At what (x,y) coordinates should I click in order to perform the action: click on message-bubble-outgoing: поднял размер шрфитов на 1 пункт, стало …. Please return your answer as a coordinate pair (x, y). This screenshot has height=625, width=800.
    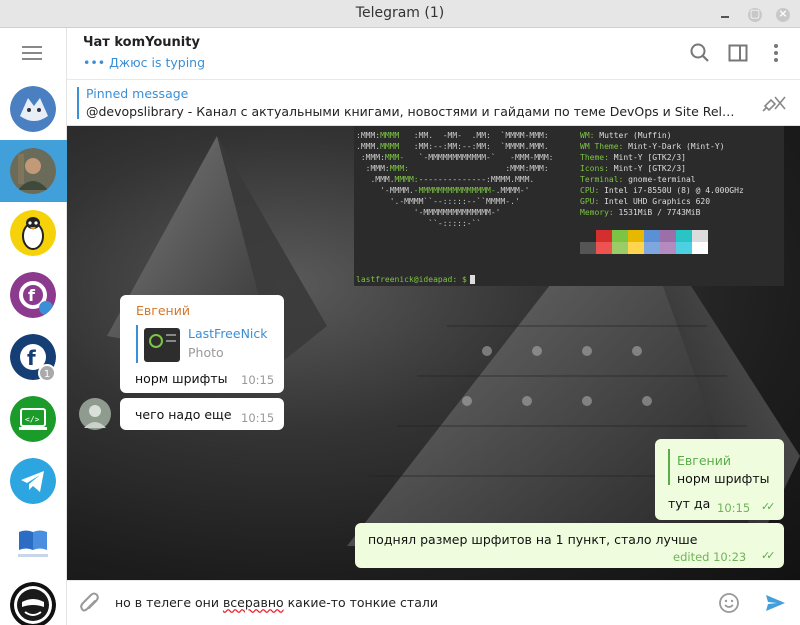
    Looking at the image, I should click on (569, 545).